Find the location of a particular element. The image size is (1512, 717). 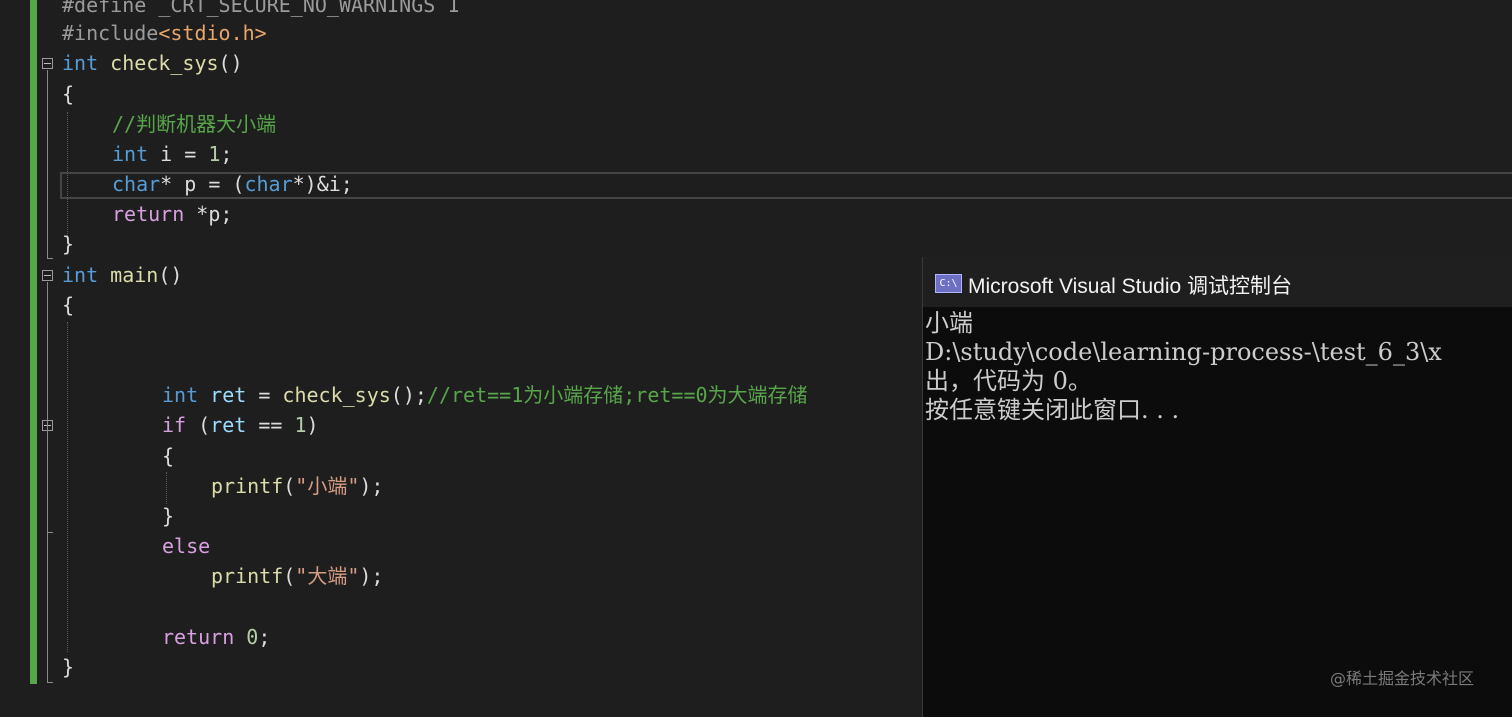

code-text: *p; is located at coordinates (208, 214).